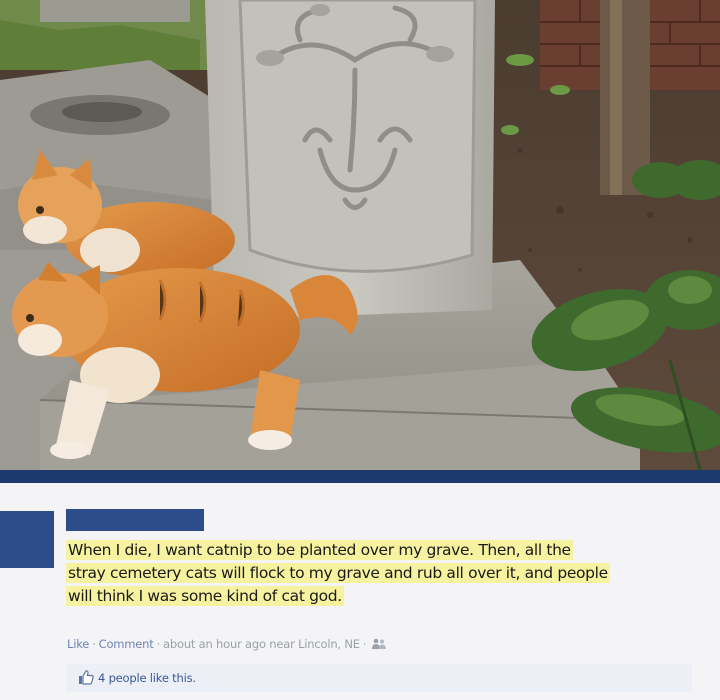  Describe the element at coordinates (360, 476) in the screenshot. I see `photo-caption-divider` at that location.